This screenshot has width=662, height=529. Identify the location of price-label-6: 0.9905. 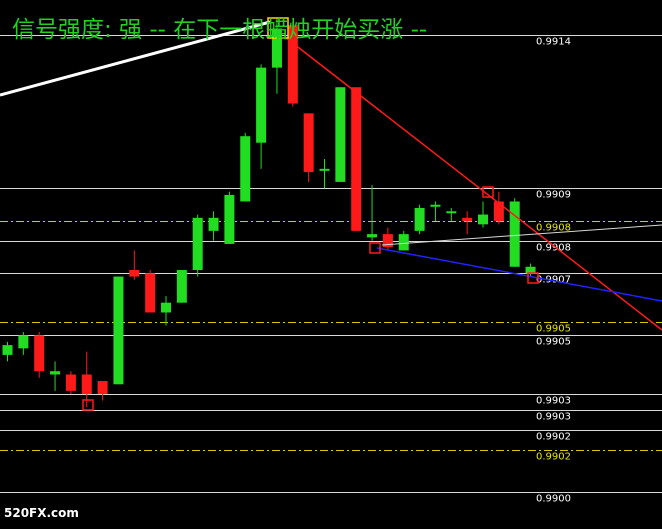
(553, 342).